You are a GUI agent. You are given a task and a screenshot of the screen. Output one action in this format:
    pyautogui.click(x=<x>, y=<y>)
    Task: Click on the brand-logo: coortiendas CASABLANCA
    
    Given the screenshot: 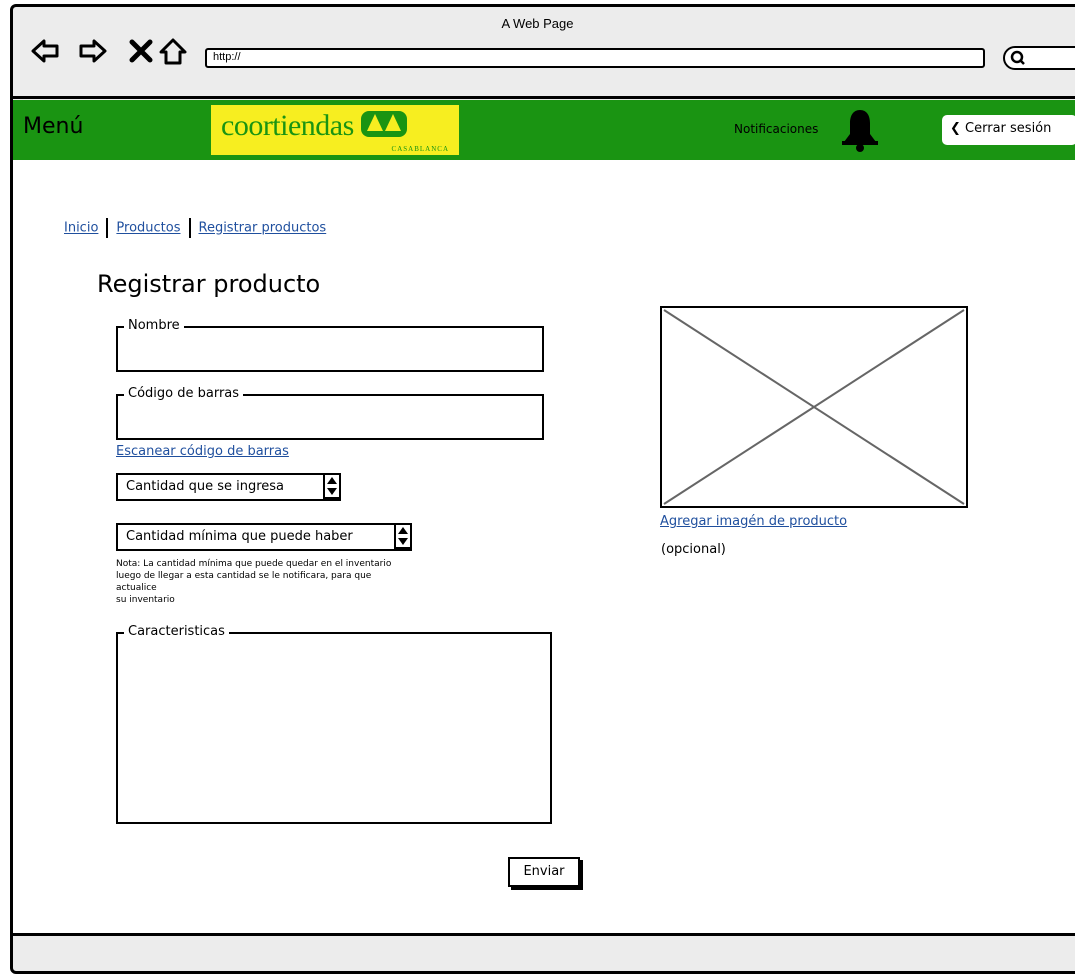 What is the action you would take?
    pyautogui.click(x=335, y=130)
    